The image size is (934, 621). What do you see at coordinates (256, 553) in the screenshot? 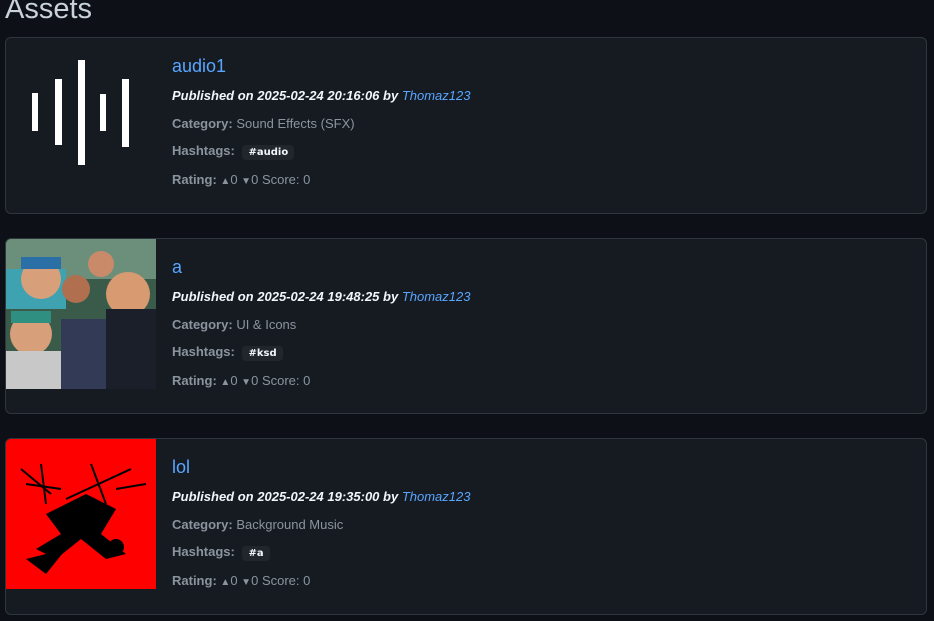
I see `hashtag-badge: #a` at bounding box center [256, 553].